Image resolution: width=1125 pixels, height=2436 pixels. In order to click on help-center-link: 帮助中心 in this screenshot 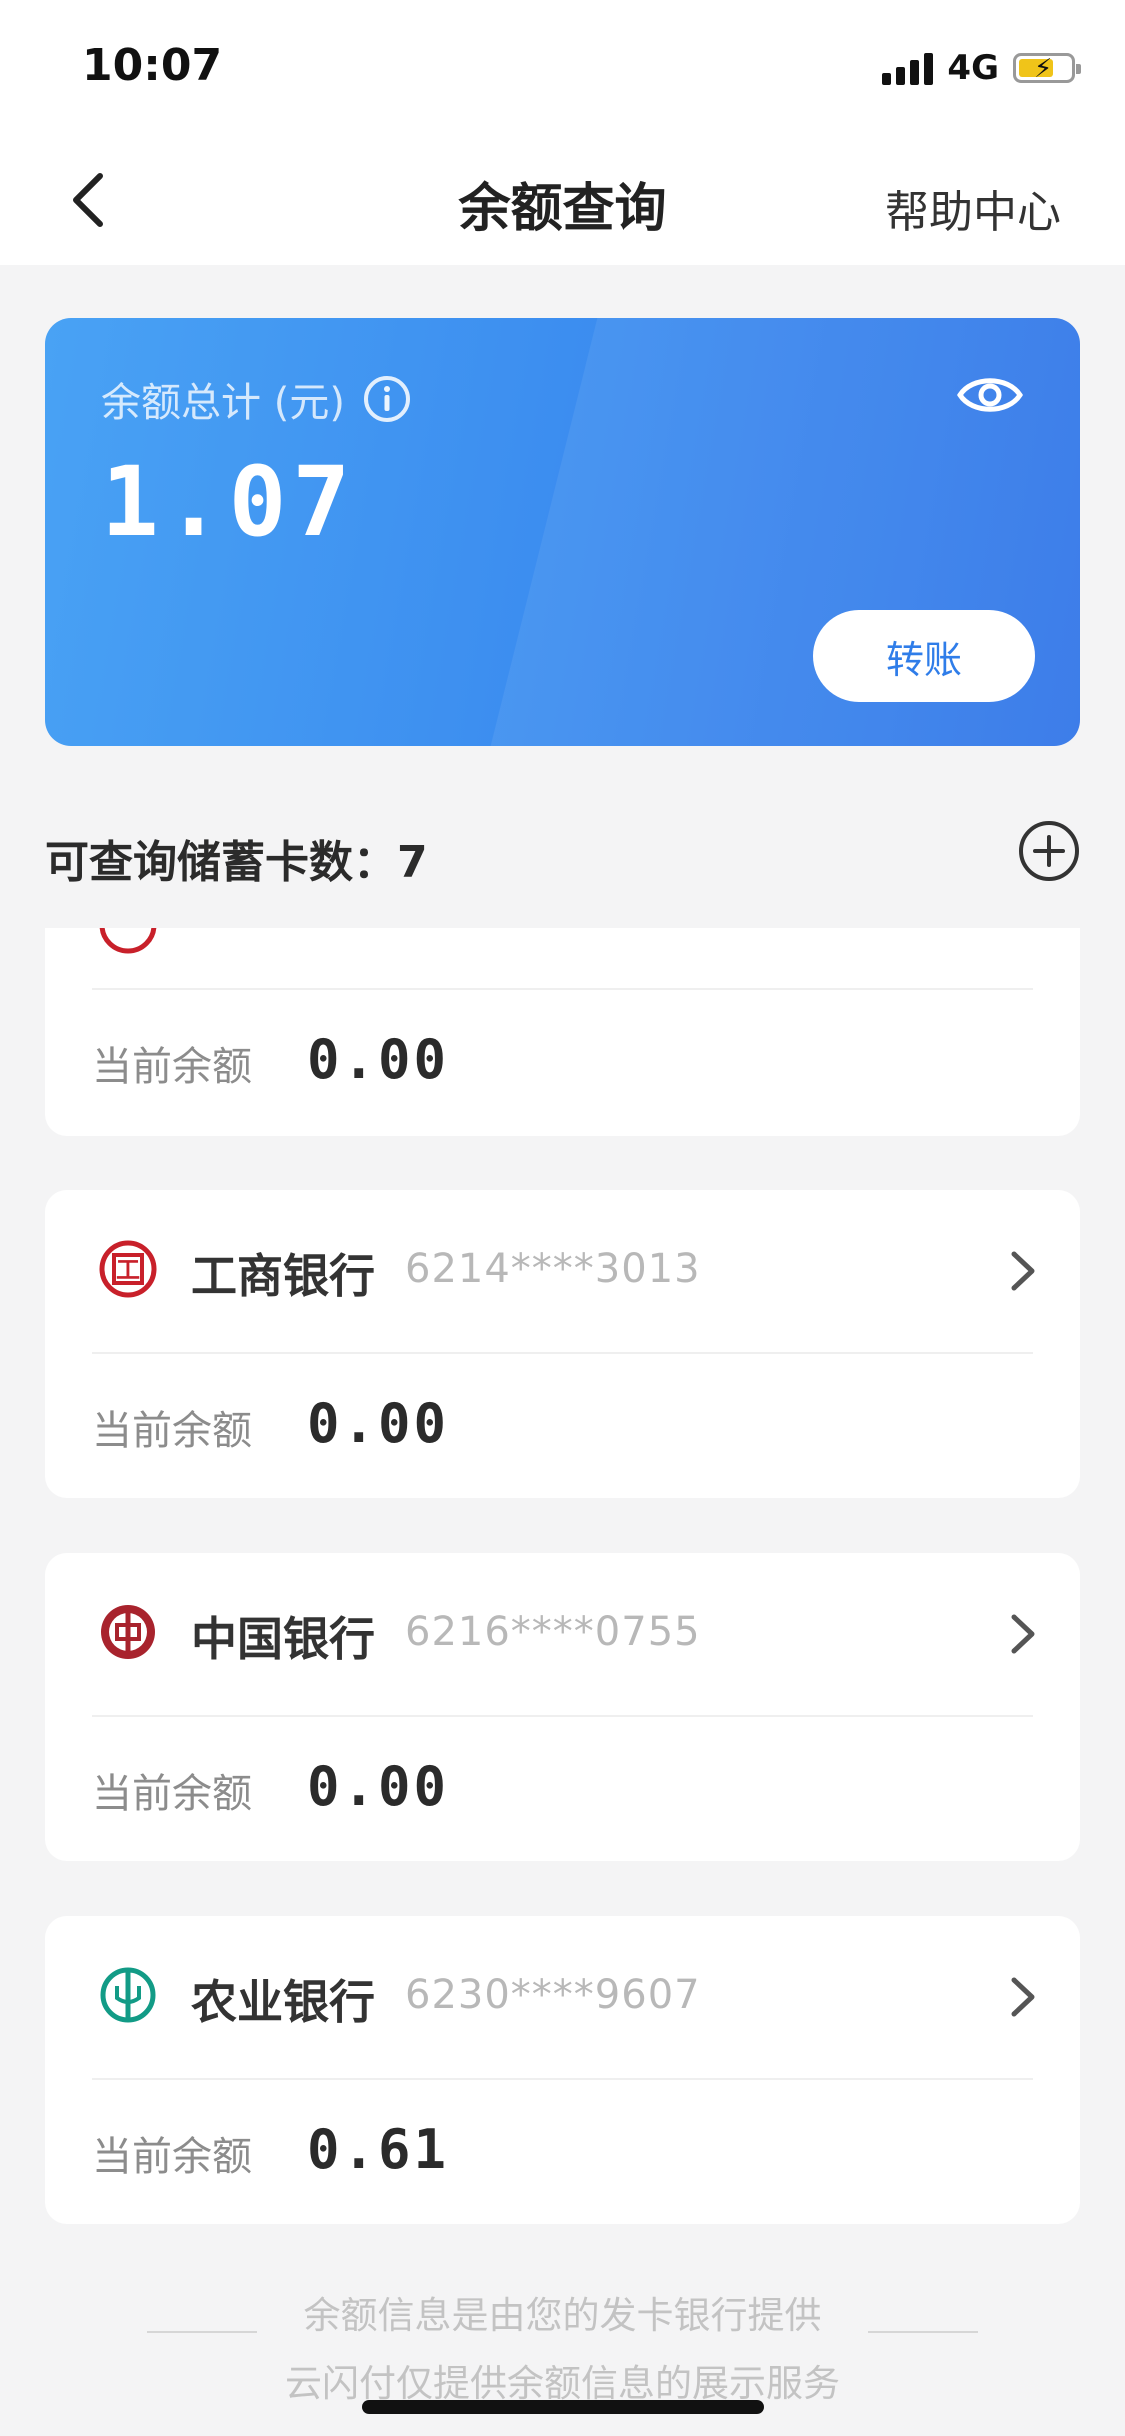, I will do `click(973, 208)`.